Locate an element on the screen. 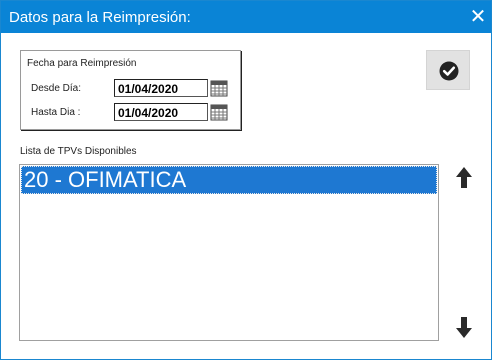 This screenshot has height=360, width=492. check-circle-icon is located at coordinates (449, 71).